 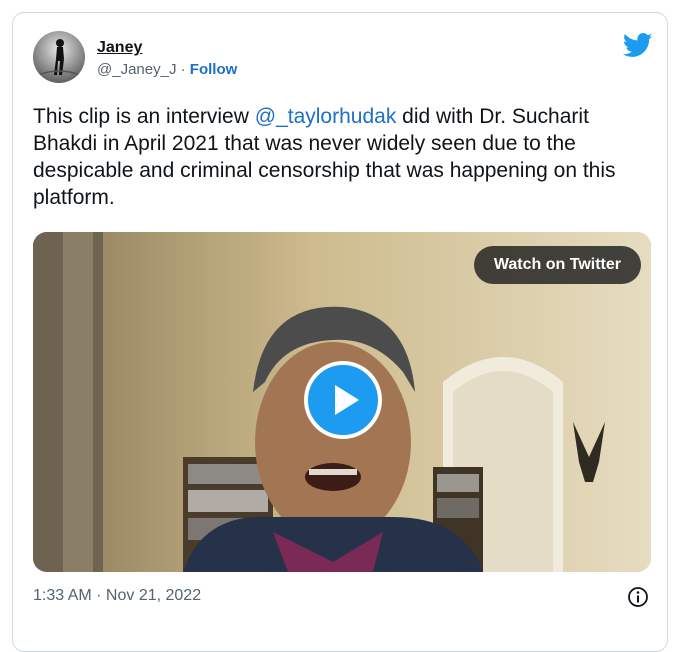 I want to click on follow-button: Follow, so click(x=214, y=69).